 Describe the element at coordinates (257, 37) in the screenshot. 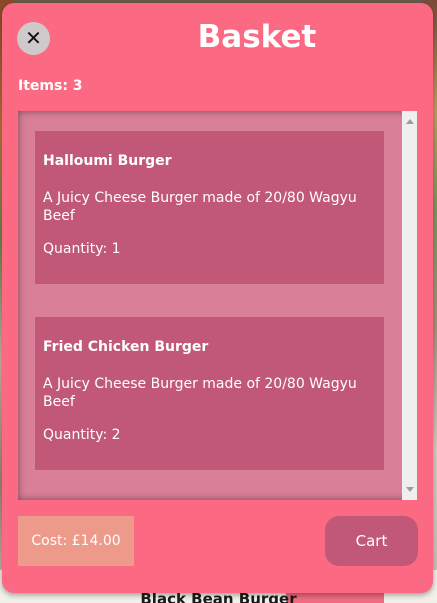

I see `modal-title: Basket` at that location.